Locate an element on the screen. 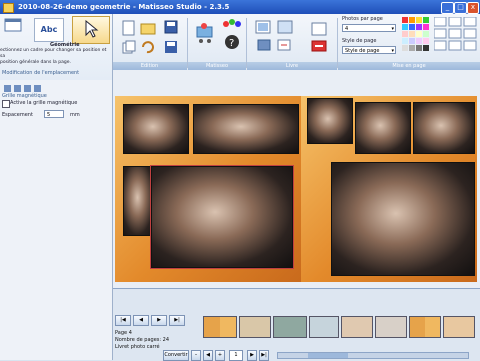 The image size is (480, 361). photos-per-page-value: 4 is located at coordinates (347, 29).